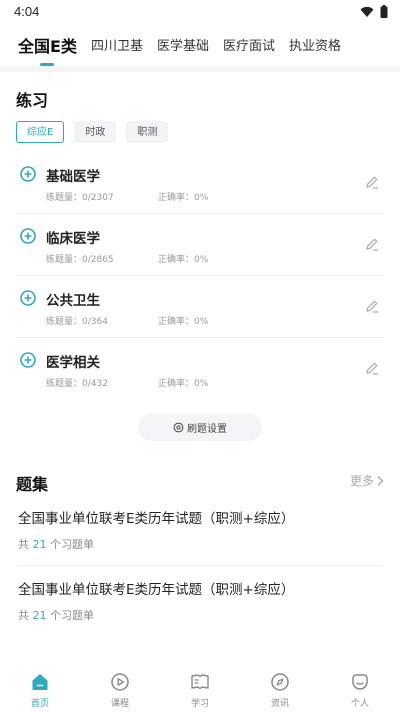 The height and width of the screenshot is (712, 400). I want to click on profile-icon, so click(360, 682).